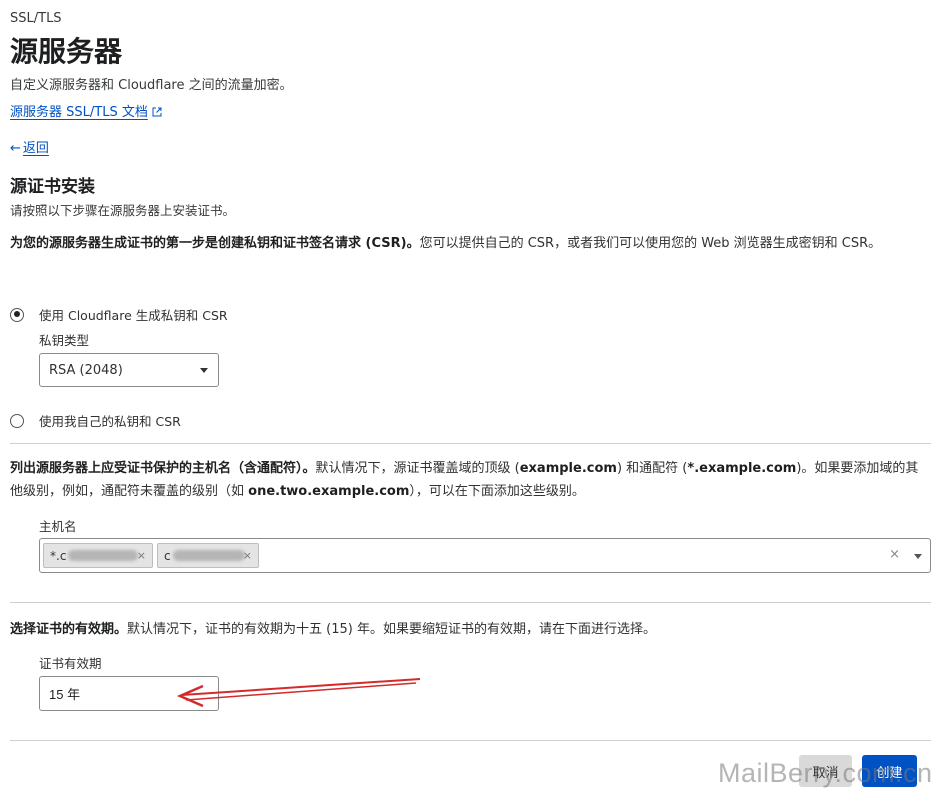 The image size is (932, 792). Describe the element at coordinates (470, 740) in the screenshot. I see `section-divider` at that location.